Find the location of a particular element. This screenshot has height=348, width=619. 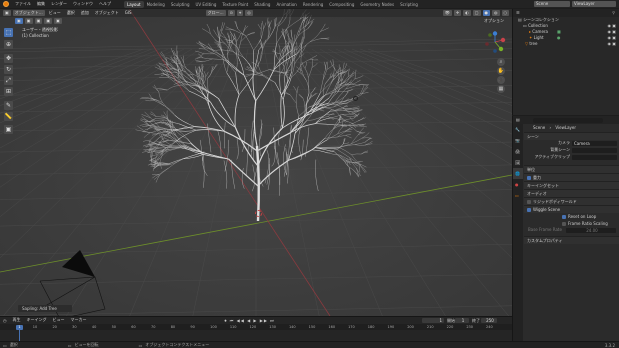

shading-solid-icon: ● is located at coordinates (486, 13).